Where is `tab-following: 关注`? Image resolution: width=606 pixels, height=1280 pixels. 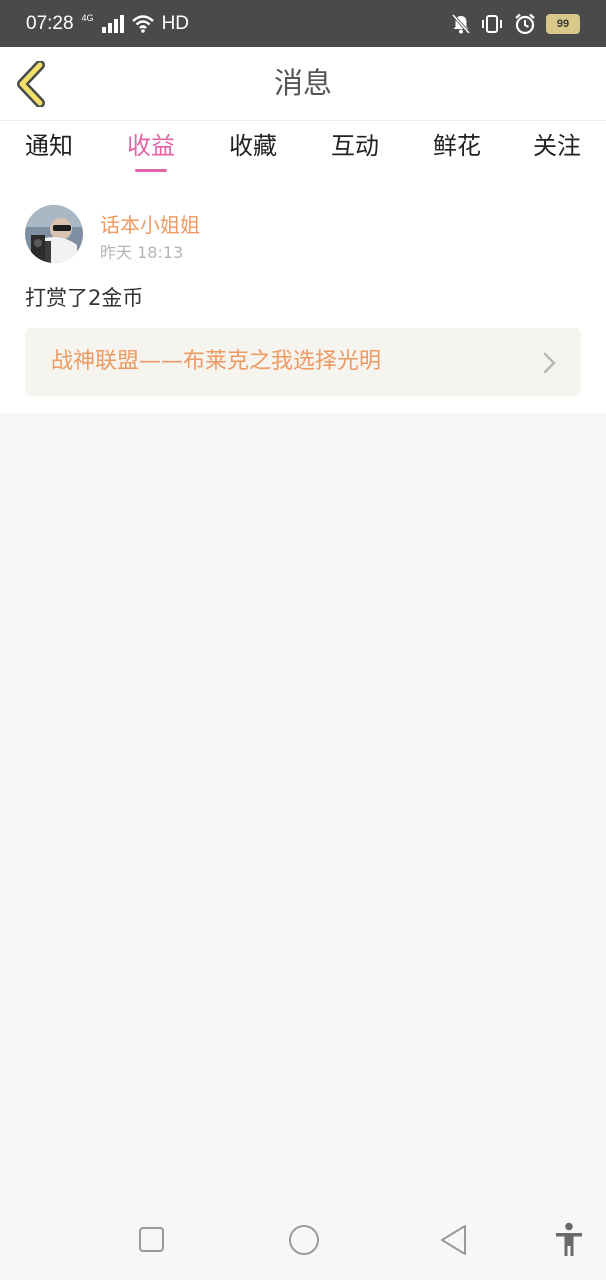
tab-following: 关注 is located at coordinates (557, 149).